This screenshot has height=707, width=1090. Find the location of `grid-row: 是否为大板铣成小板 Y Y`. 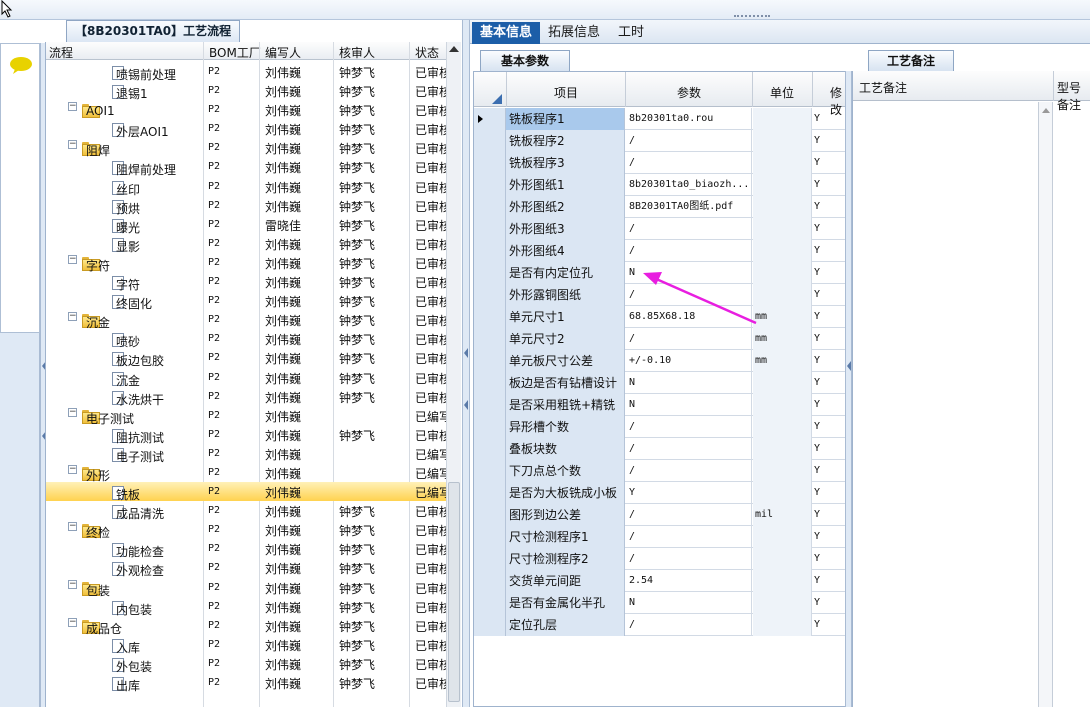

grid-row: 是否为大板铣成小板 Y Y is located at coordinates (660, 493).